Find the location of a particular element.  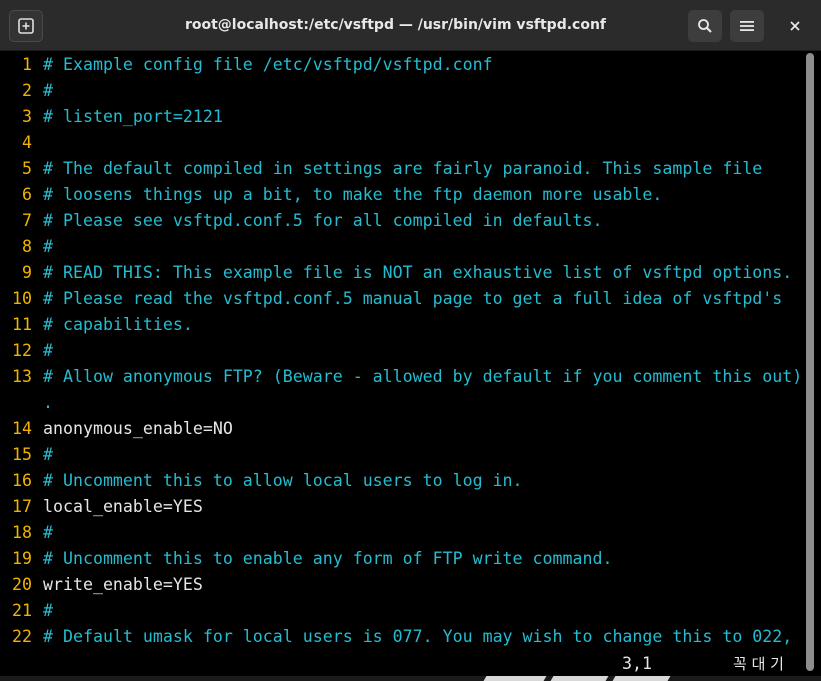

editor-line: 2 # is located at coordinates (26, 91).